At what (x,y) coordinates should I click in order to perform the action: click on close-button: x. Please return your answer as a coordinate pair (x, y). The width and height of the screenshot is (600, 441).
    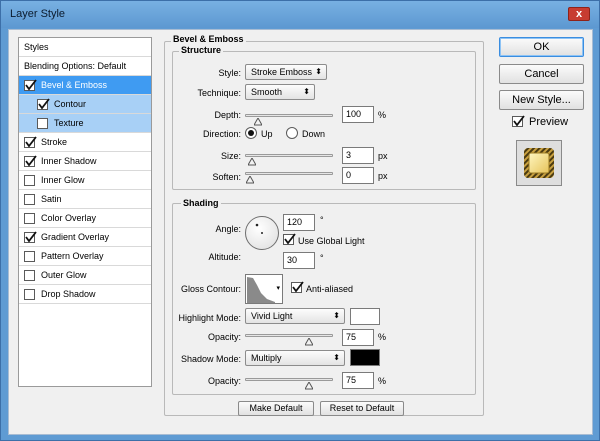
    Looking at the image, I should click on (579, 14).